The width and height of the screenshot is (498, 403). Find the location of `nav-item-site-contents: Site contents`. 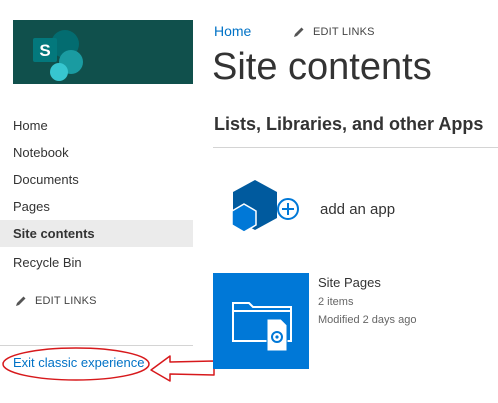

nav-item-site-contents: Site contents is located at coordinates (96, 233).